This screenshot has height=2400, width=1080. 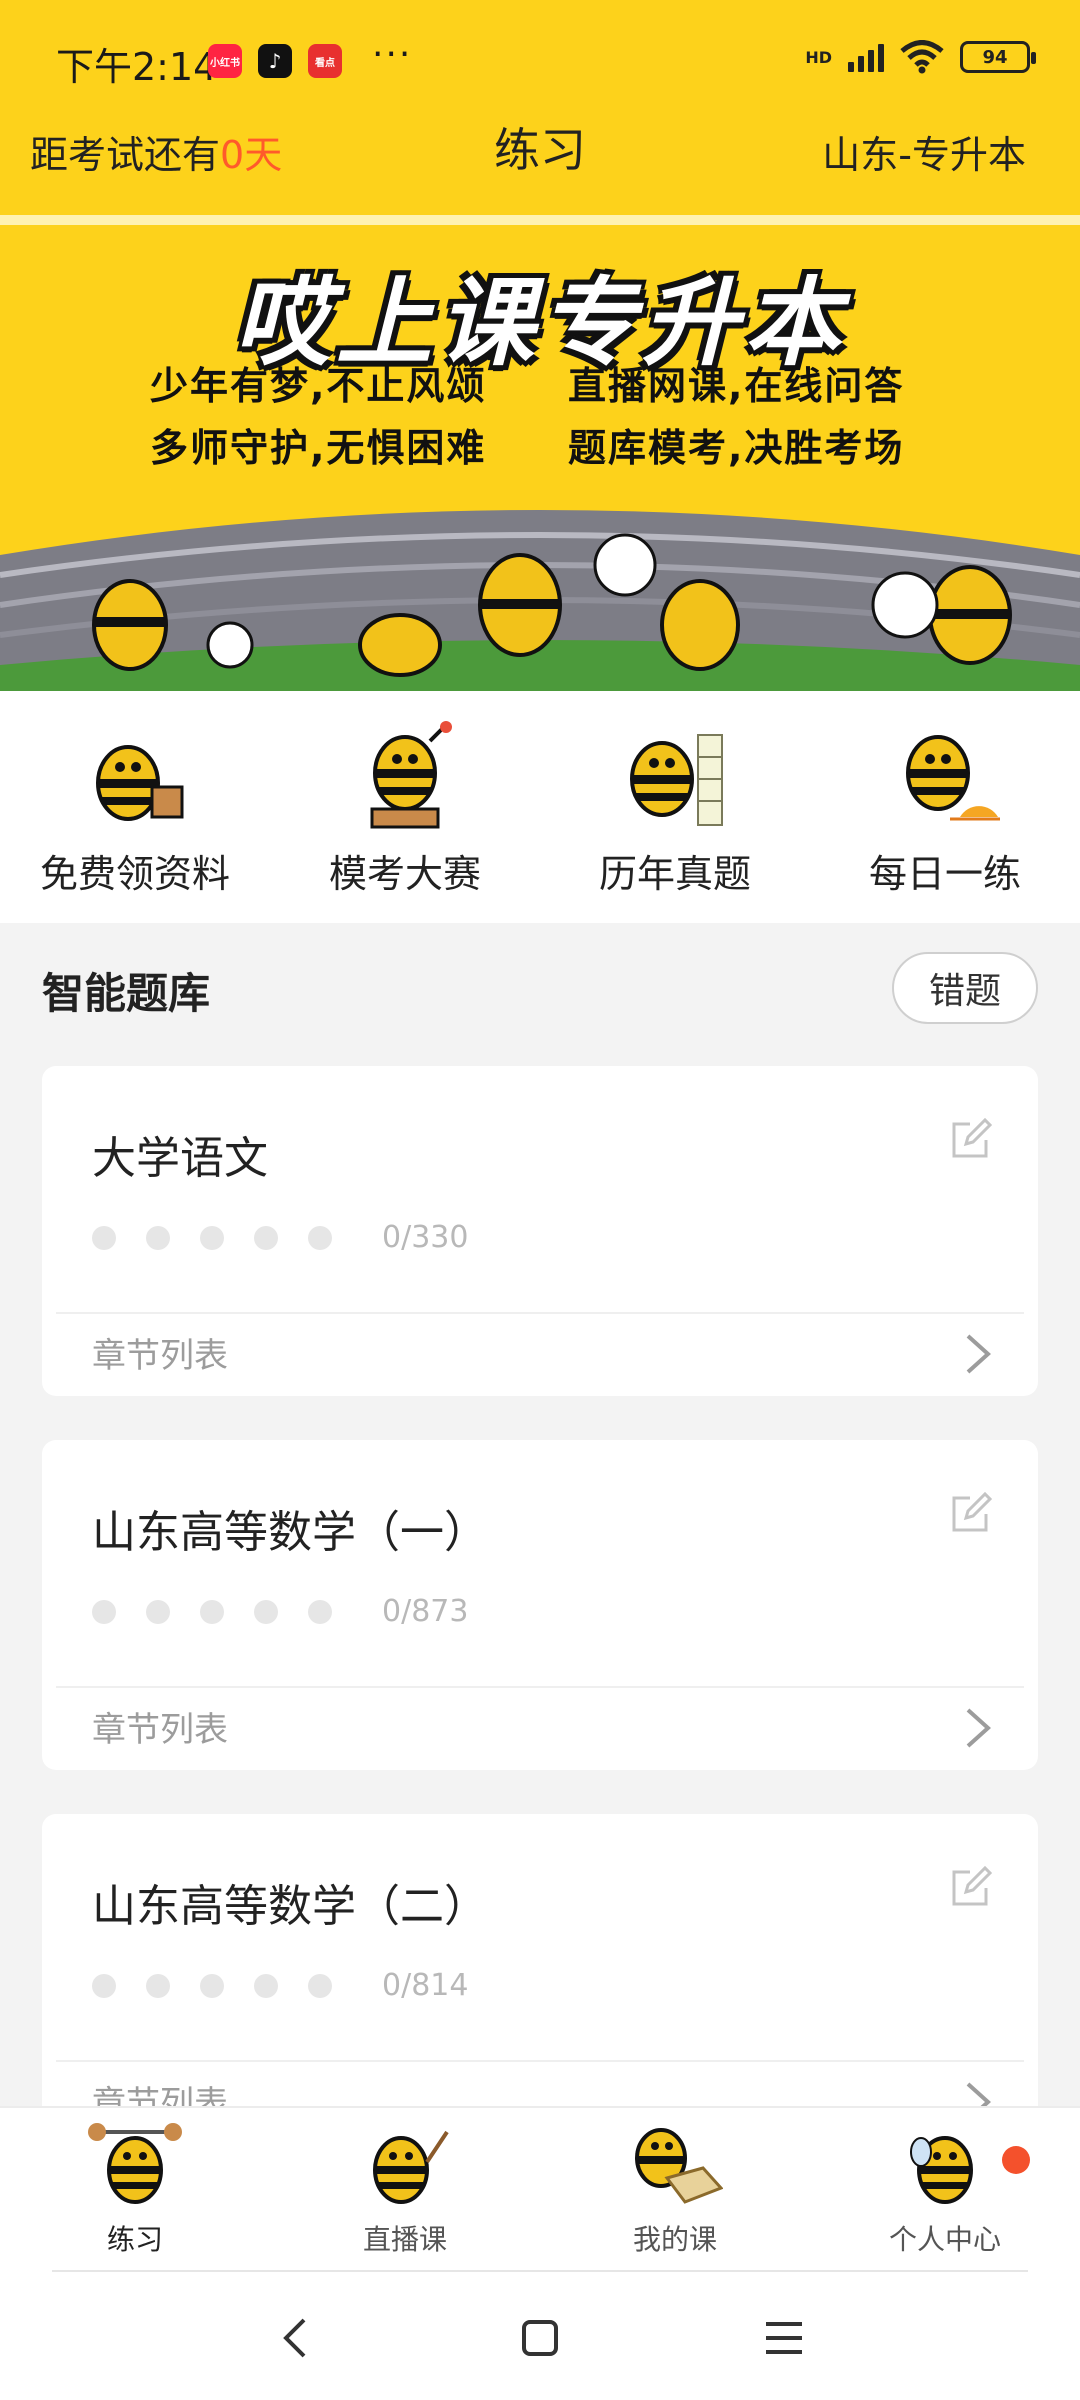 I want to click on wifi-icon, so click(x=922, y=57).